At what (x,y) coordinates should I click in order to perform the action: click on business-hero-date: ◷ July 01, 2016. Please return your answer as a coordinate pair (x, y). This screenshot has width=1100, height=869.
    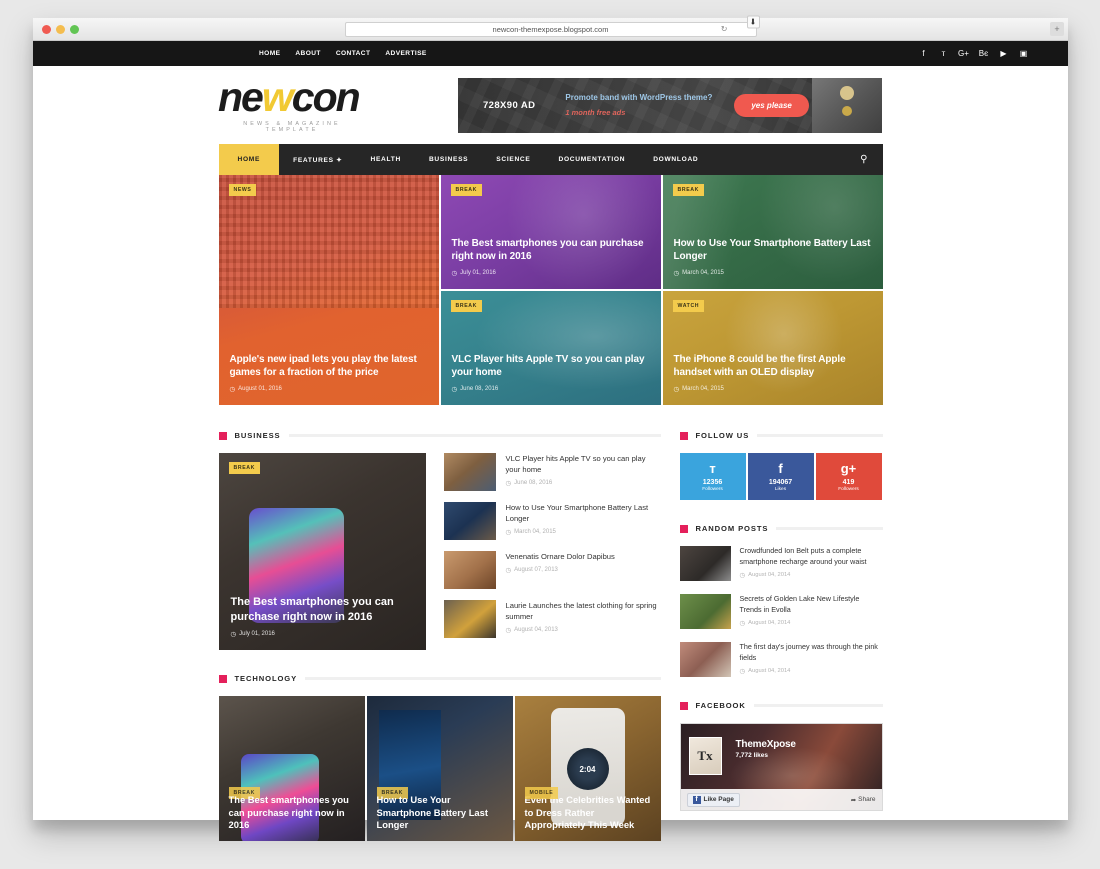
    Looking at the image, I should click on (322, 634).